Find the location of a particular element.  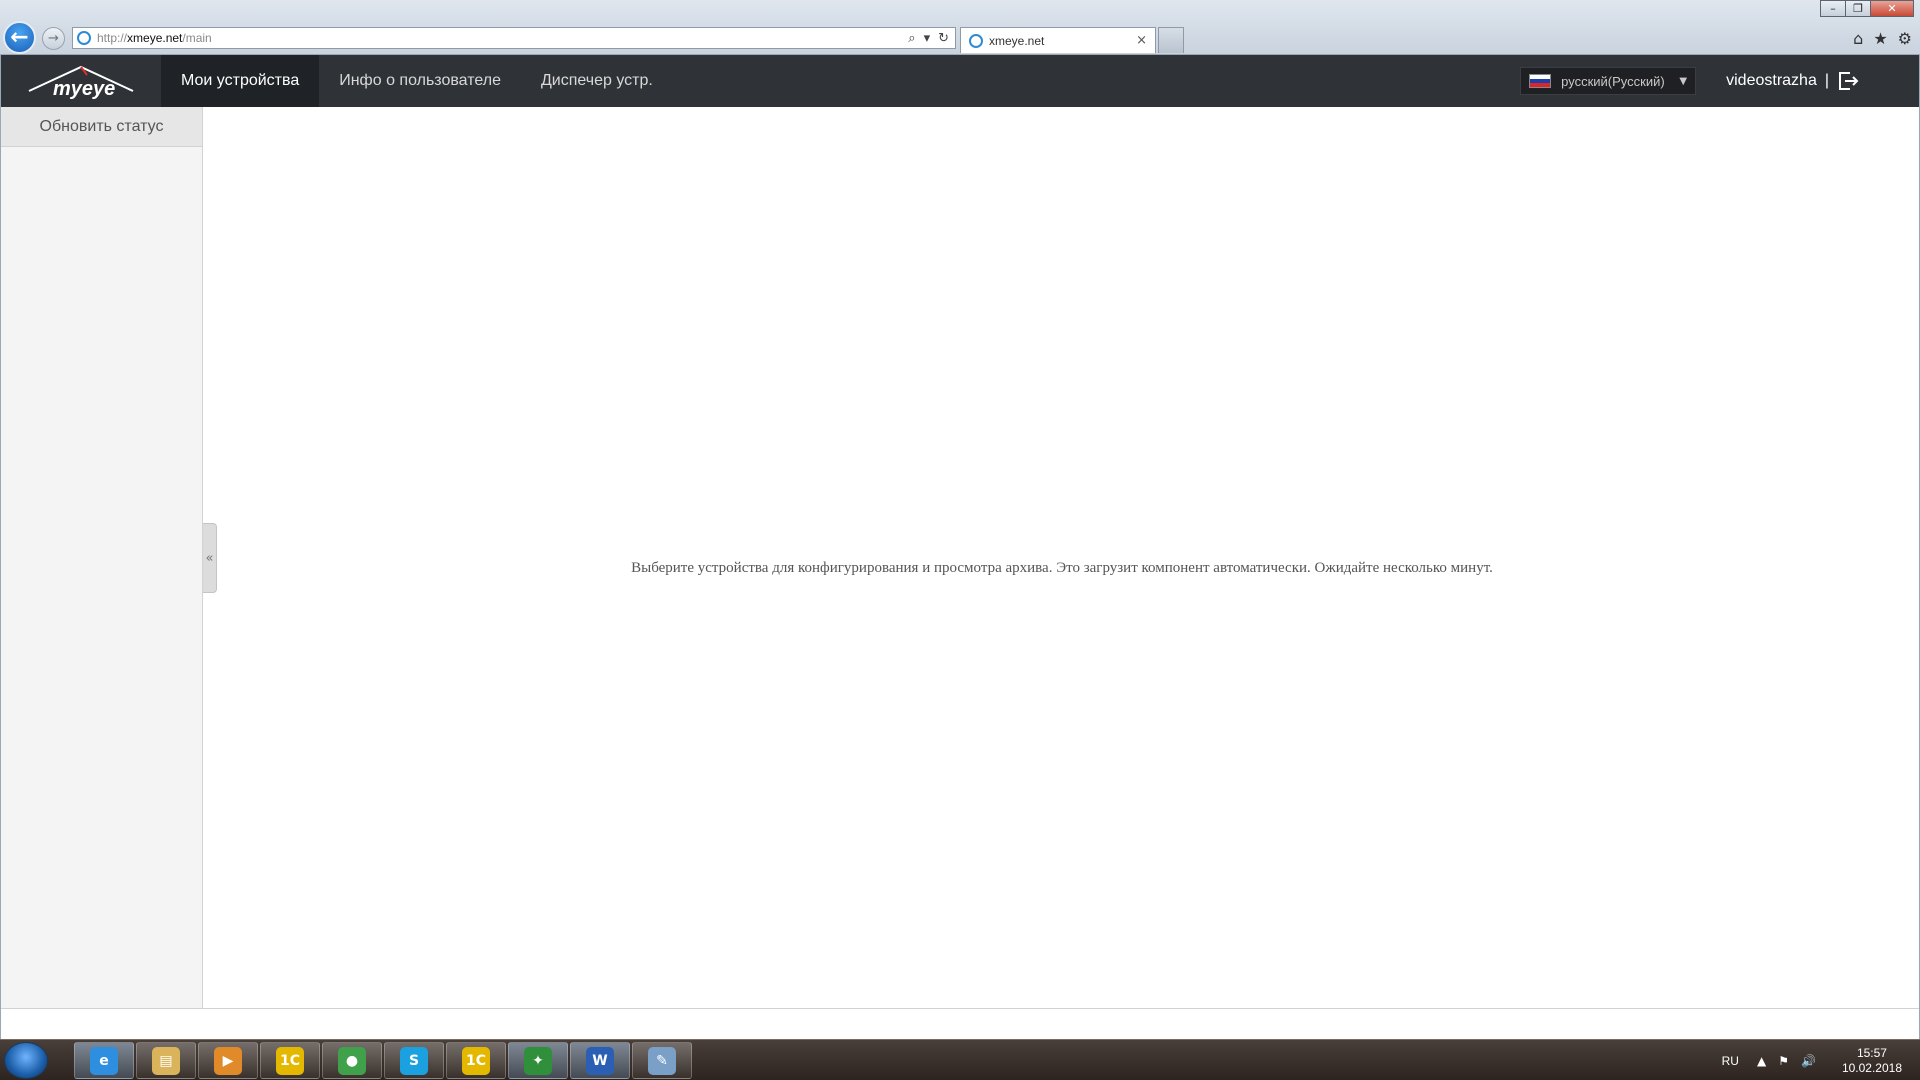

taskbar-chrome-button: ● is located at coordinates (352, 1060).